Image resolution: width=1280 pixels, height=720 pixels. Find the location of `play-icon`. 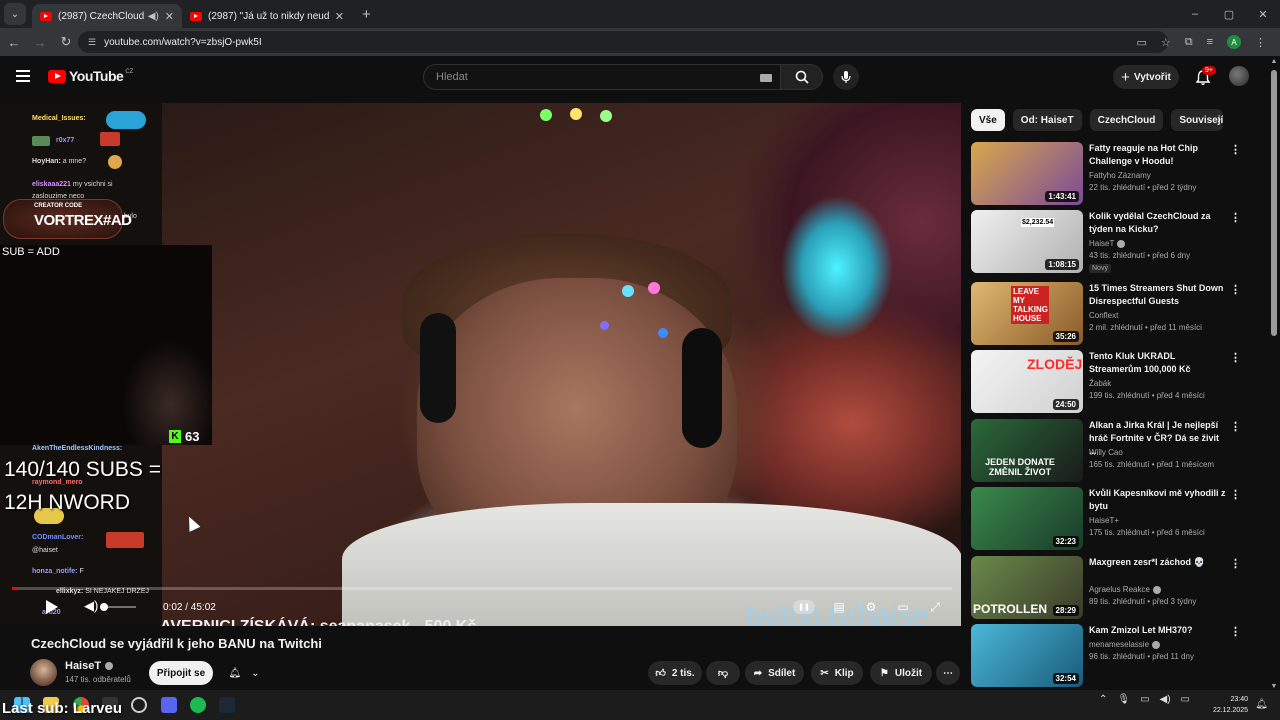

play-icon is located at coordinates (52, 607).